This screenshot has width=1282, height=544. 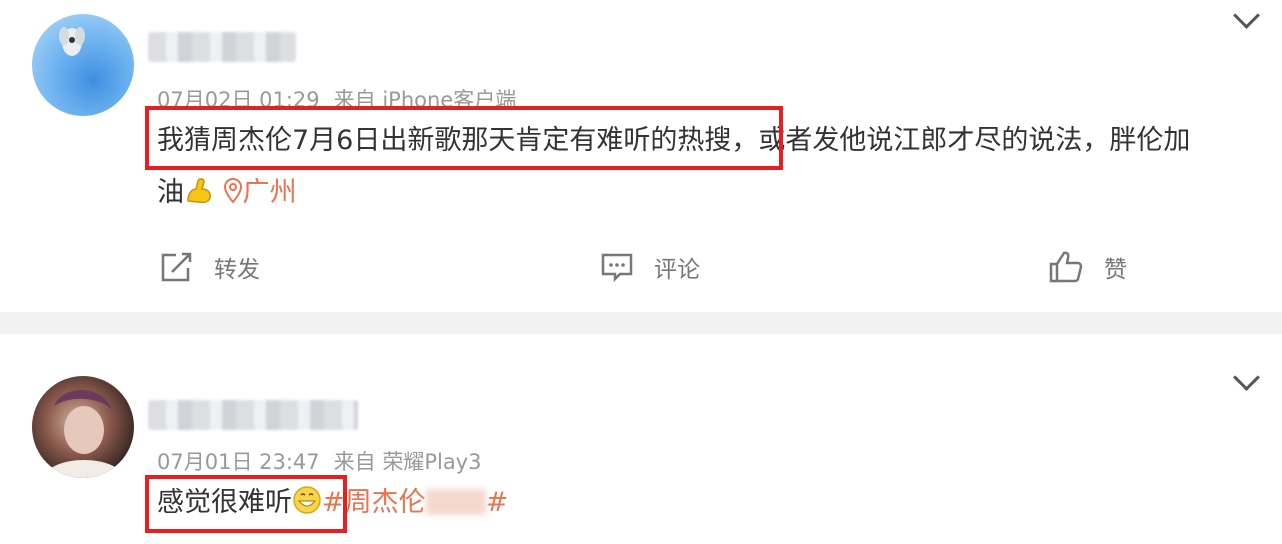 What do you see at coordinates (415, 502) in the screenshot?
I see `topic-link: #周杰伦 #` at bounding box center [415, 502].